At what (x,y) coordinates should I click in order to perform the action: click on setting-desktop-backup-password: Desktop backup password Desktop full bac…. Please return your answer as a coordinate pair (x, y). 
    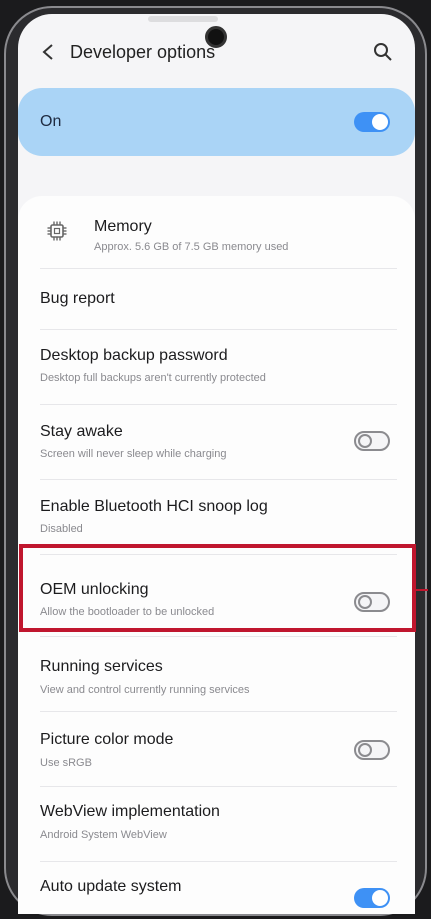
    Looking at the image, I should click on (216, 367).